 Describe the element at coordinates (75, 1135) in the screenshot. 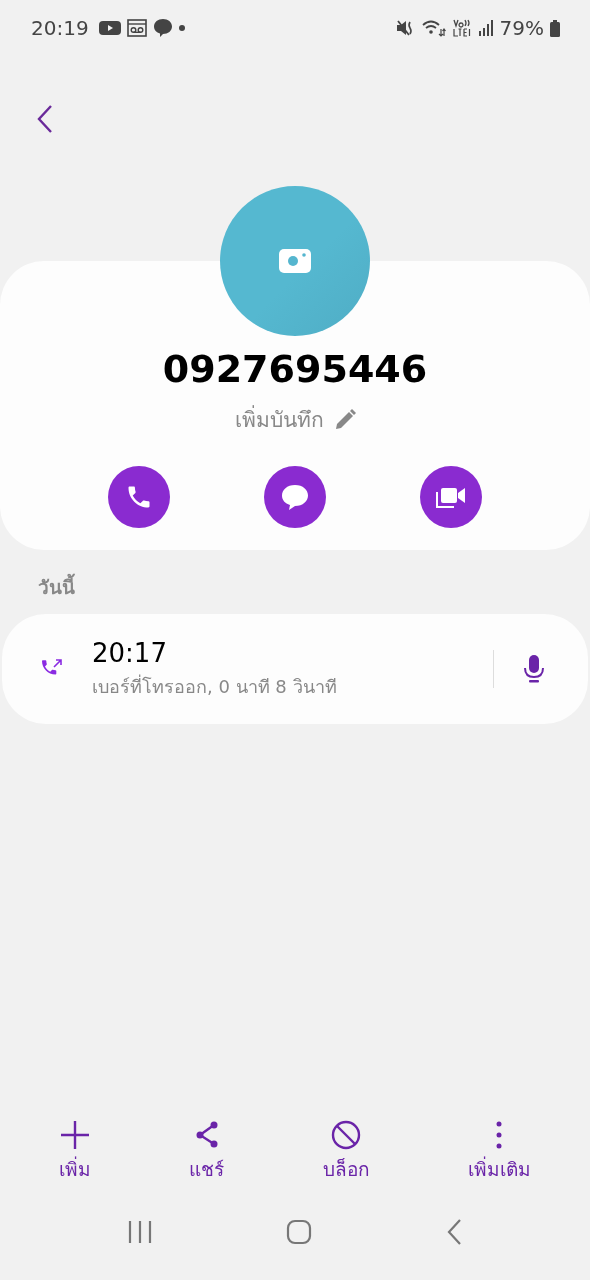

I see `plus-icon` at that location.